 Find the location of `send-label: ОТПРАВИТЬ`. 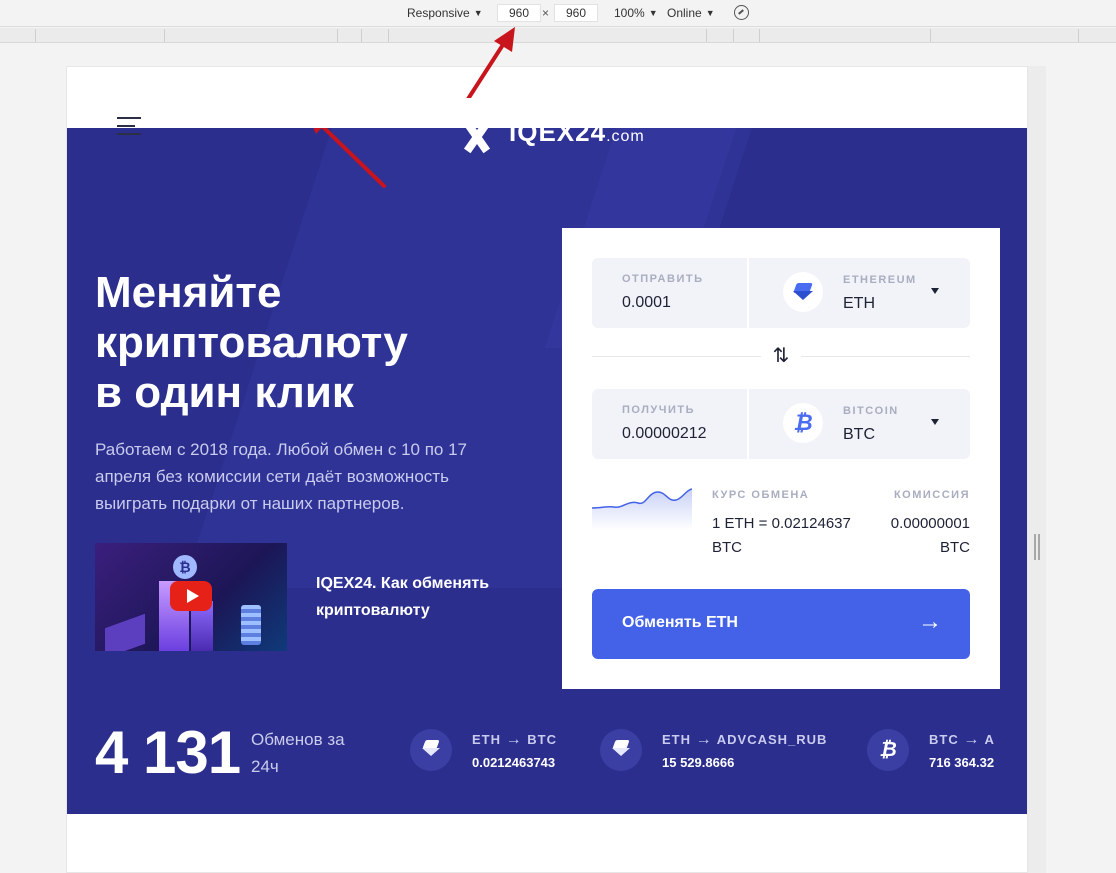

send-label: ОТПРАВИТЬ is located at coordinates (663, 279).